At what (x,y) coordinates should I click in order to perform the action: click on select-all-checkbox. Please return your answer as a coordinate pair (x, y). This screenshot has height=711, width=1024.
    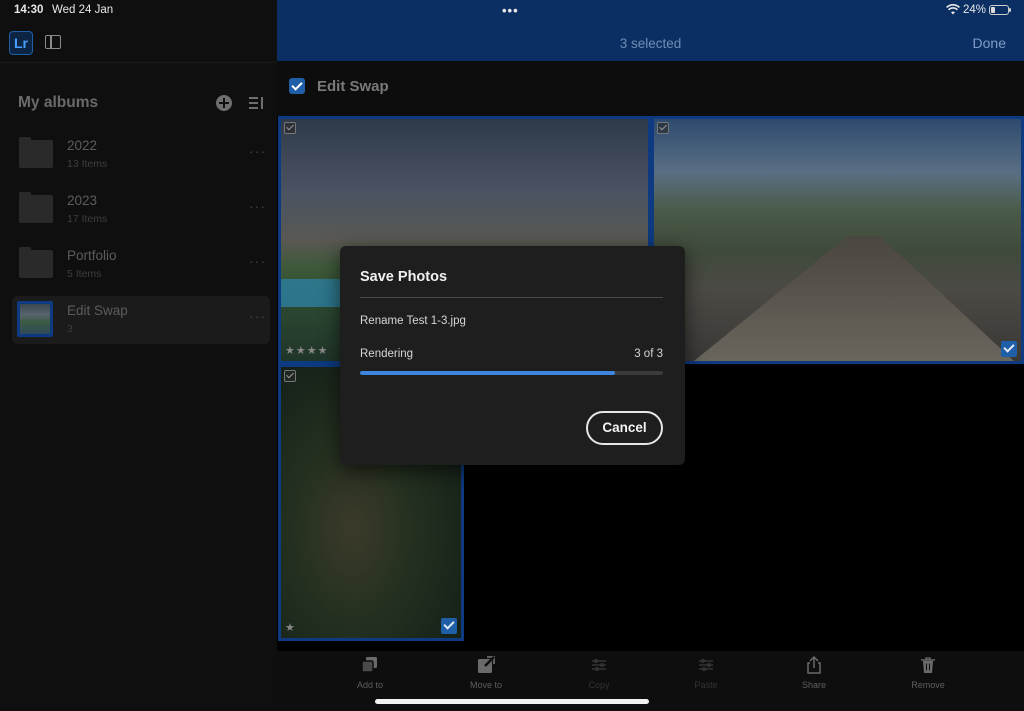
    Looking at the image, I should click on (297, 86).